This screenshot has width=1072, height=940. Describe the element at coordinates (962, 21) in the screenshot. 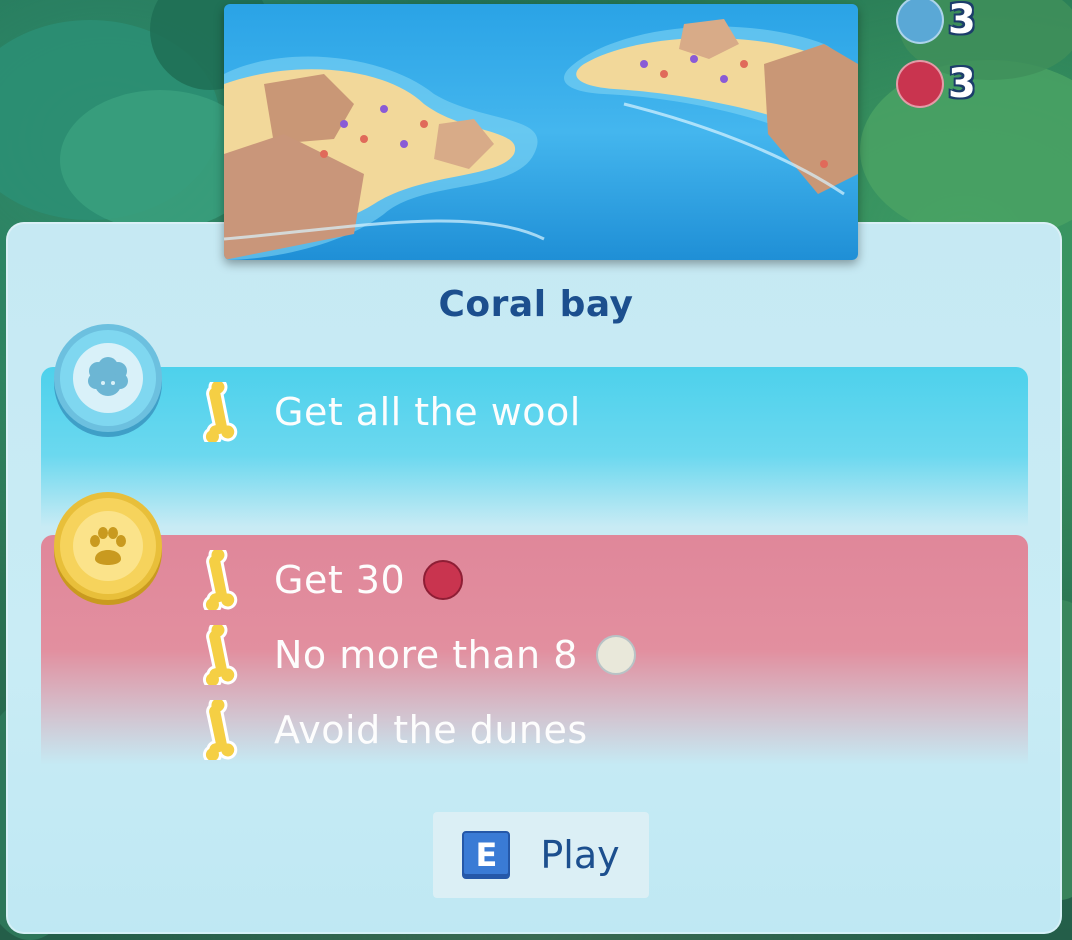

I see `blue-counter-value: 3` at that location.